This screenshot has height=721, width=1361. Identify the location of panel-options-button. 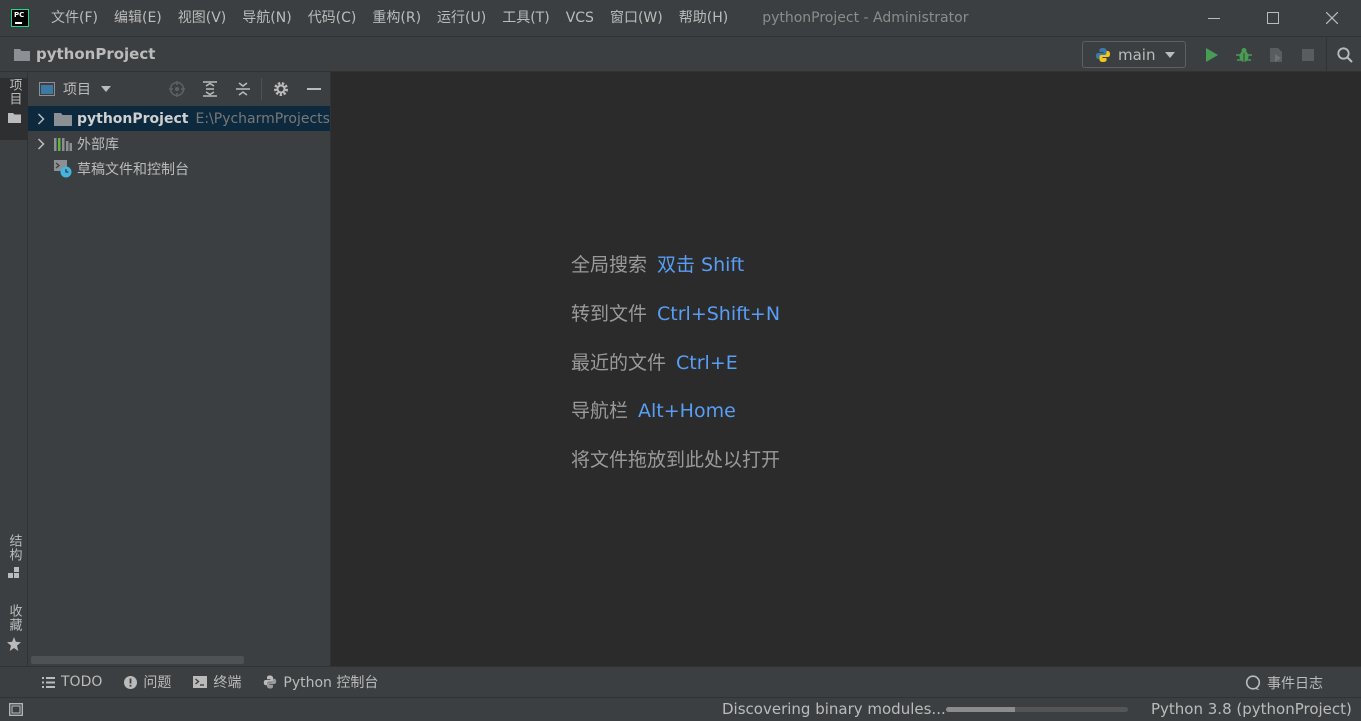
(280, 89).